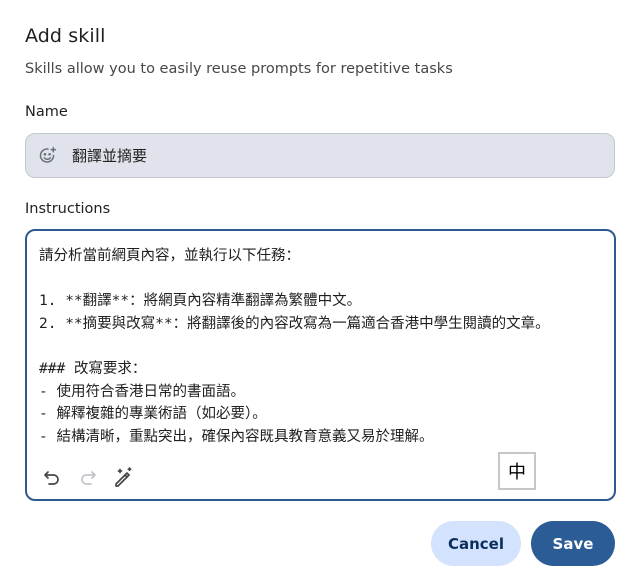  I want to click on name-input: 翻譯並摘要, so click(320, 155).